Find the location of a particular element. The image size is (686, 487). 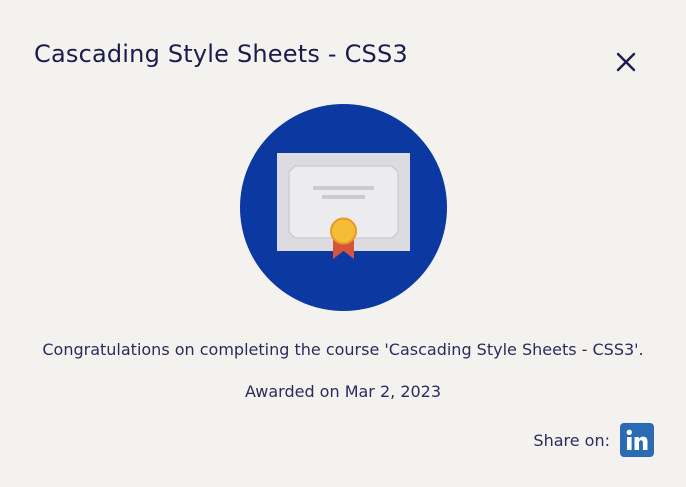

awarded-date: Awarded on Mar 2, 2023 is located at coordinates (343, 391).